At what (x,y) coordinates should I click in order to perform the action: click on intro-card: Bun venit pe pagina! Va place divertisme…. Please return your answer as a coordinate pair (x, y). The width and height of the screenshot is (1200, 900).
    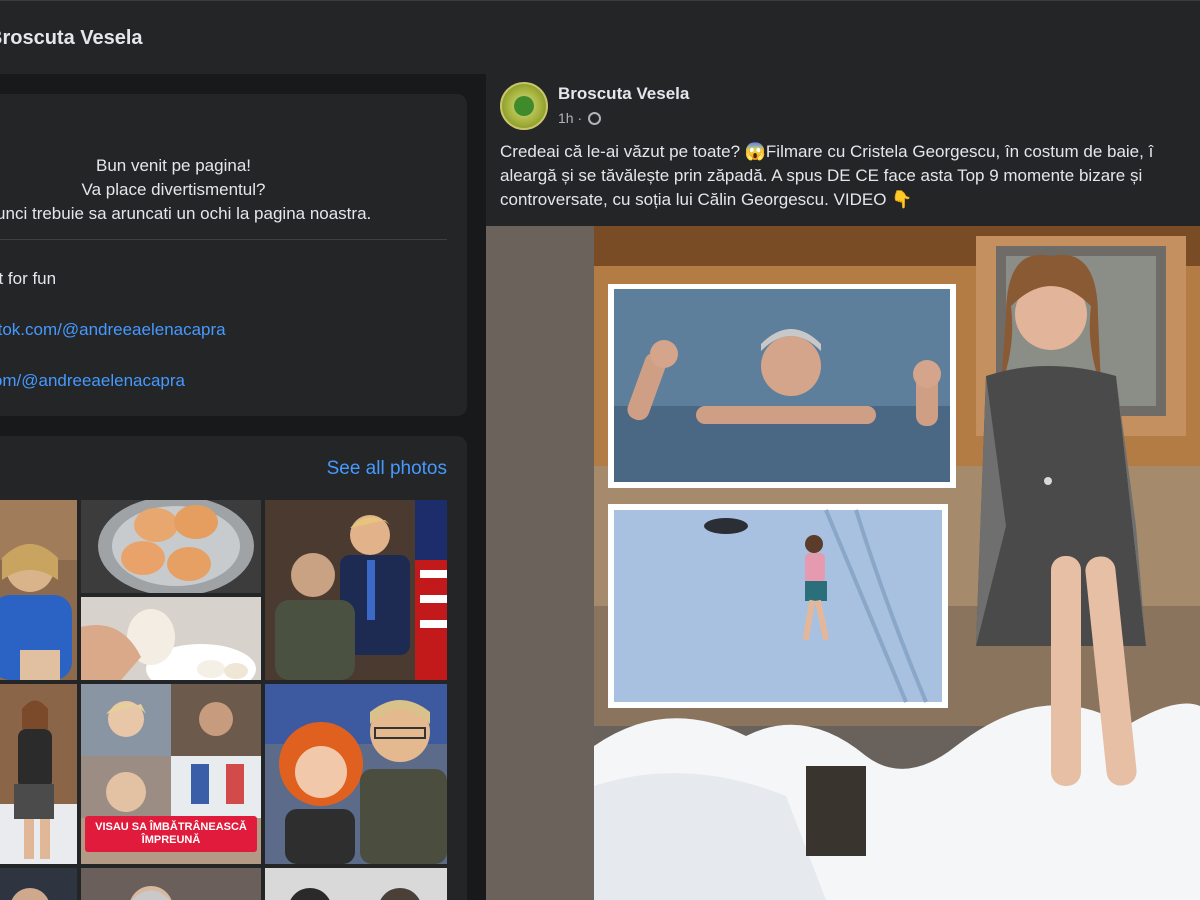
    Looking at the image, I should click on (233, 255).